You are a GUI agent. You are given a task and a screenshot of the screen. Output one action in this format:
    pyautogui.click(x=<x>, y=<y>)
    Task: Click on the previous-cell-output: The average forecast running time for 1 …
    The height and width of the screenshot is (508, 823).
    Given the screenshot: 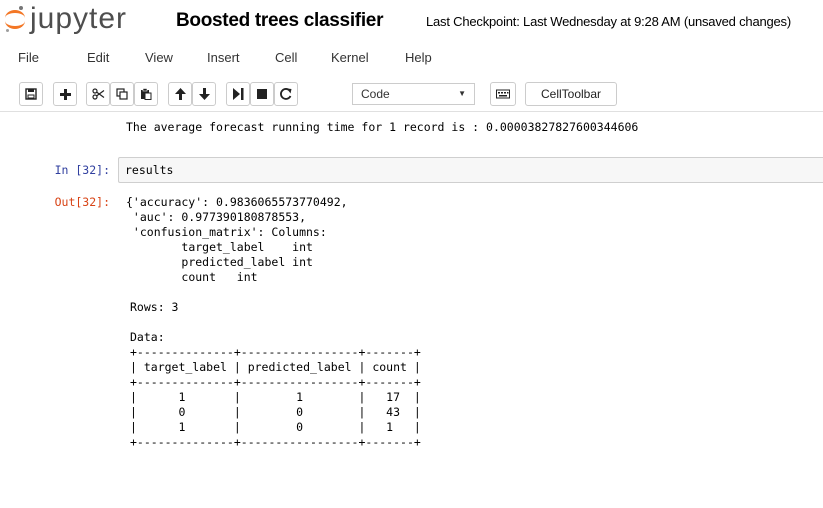 What is the action you would take?
    pyautogui.click(x=382, y=127)
    